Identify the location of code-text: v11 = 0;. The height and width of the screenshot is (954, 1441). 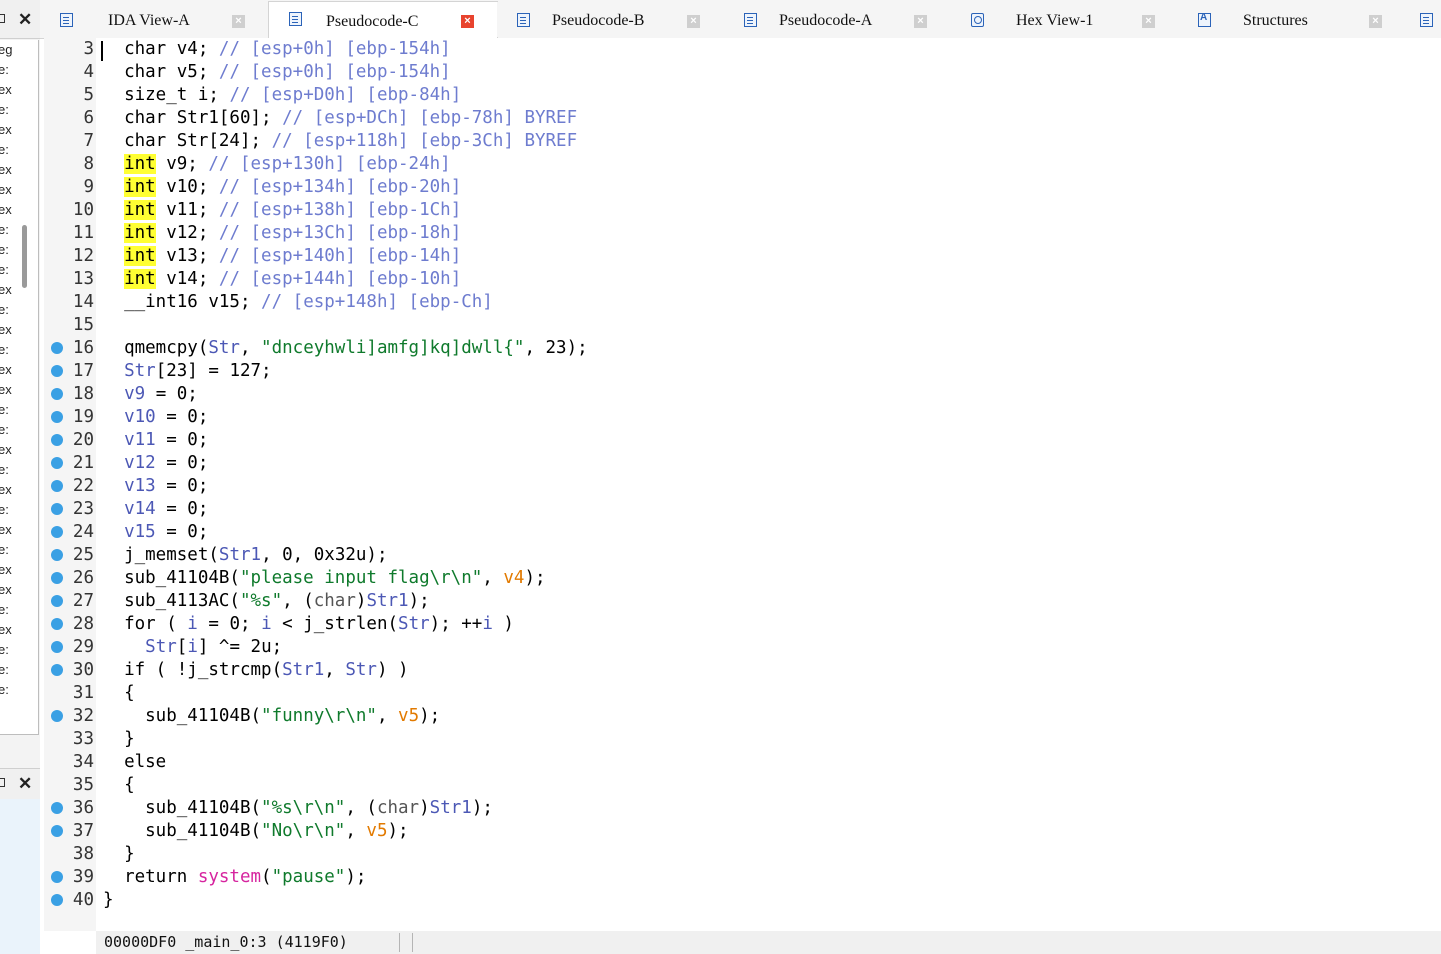
(155, 440).